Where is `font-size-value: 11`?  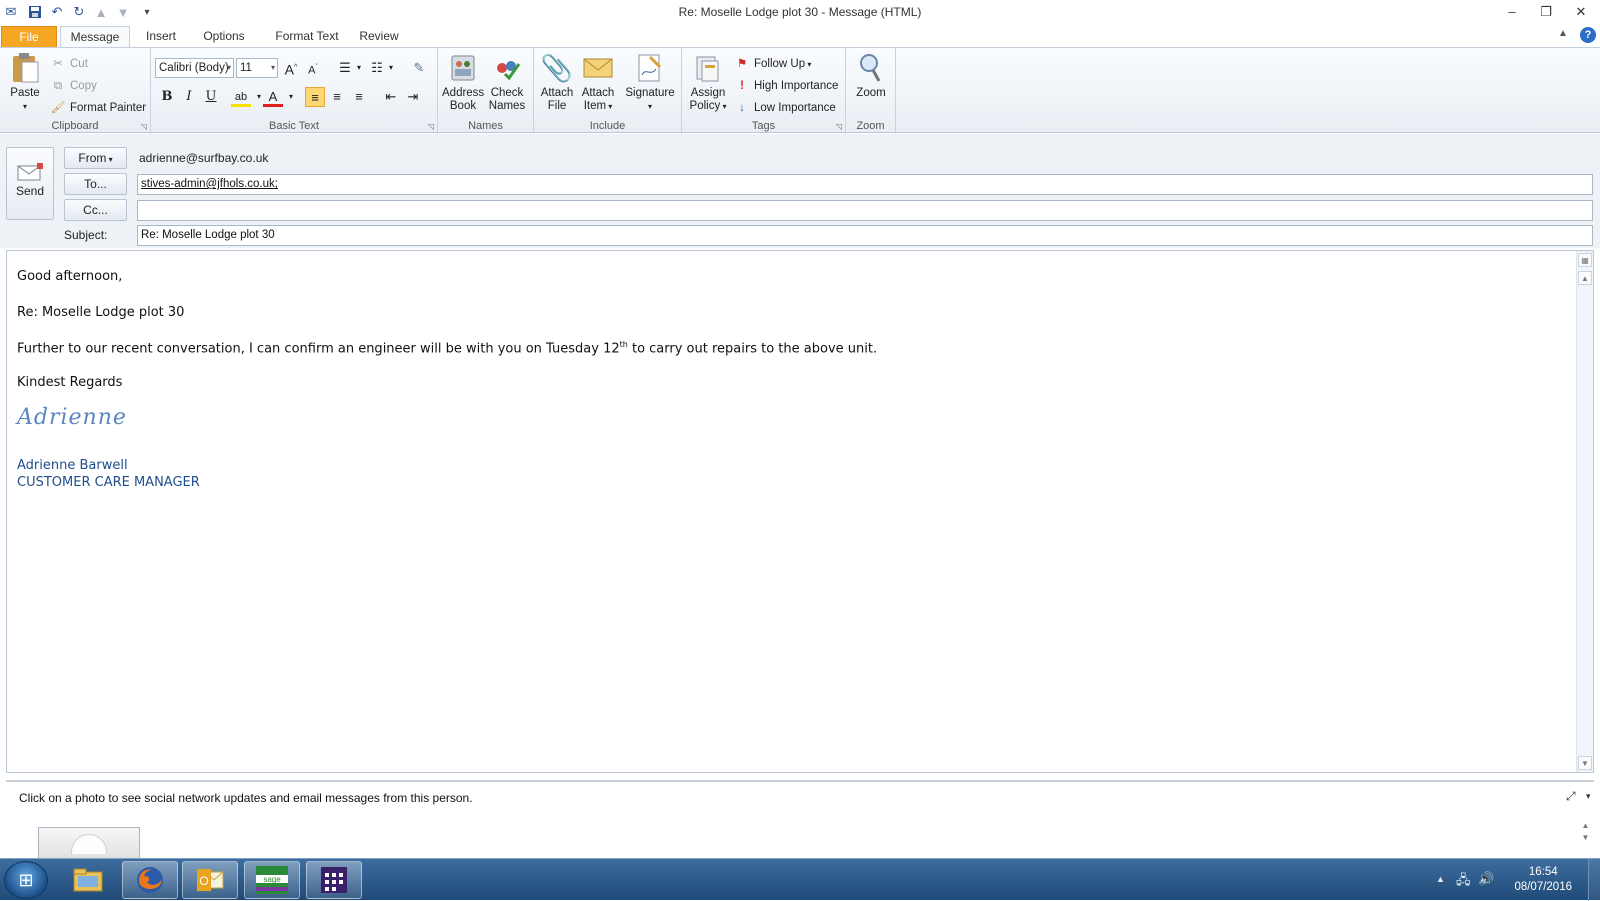 font-size-value: 11 is located at coordinates (246, 68).